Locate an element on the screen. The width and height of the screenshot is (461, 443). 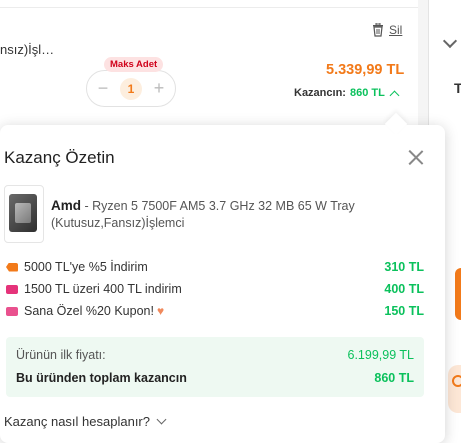
cpu-image is located at coordinates (23, 213).